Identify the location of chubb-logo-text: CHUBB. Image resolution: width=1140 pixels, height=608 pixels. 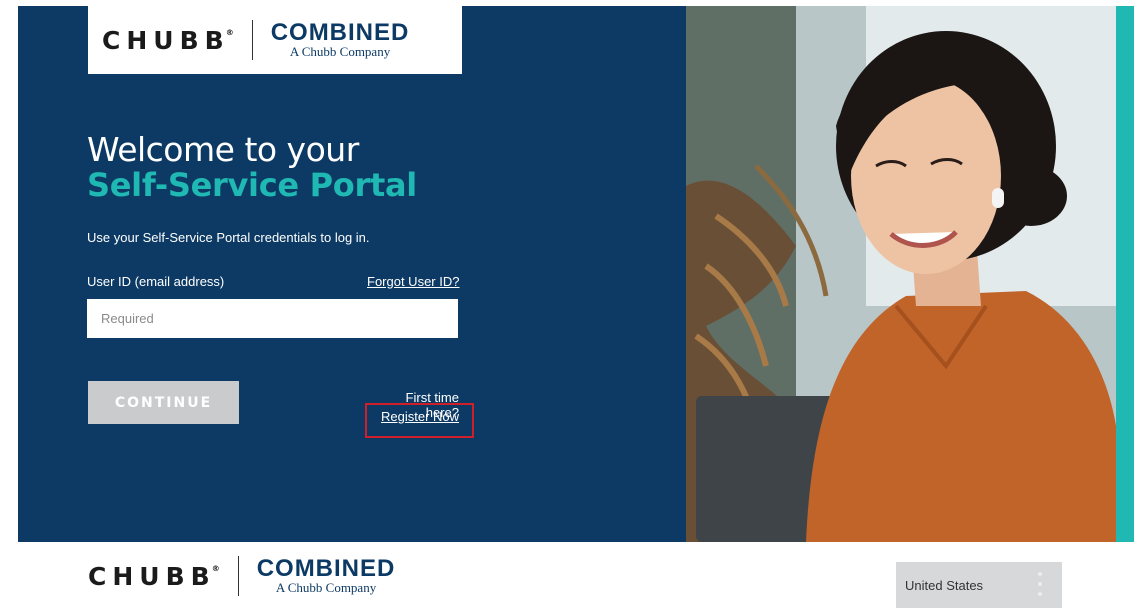
(166, 40).